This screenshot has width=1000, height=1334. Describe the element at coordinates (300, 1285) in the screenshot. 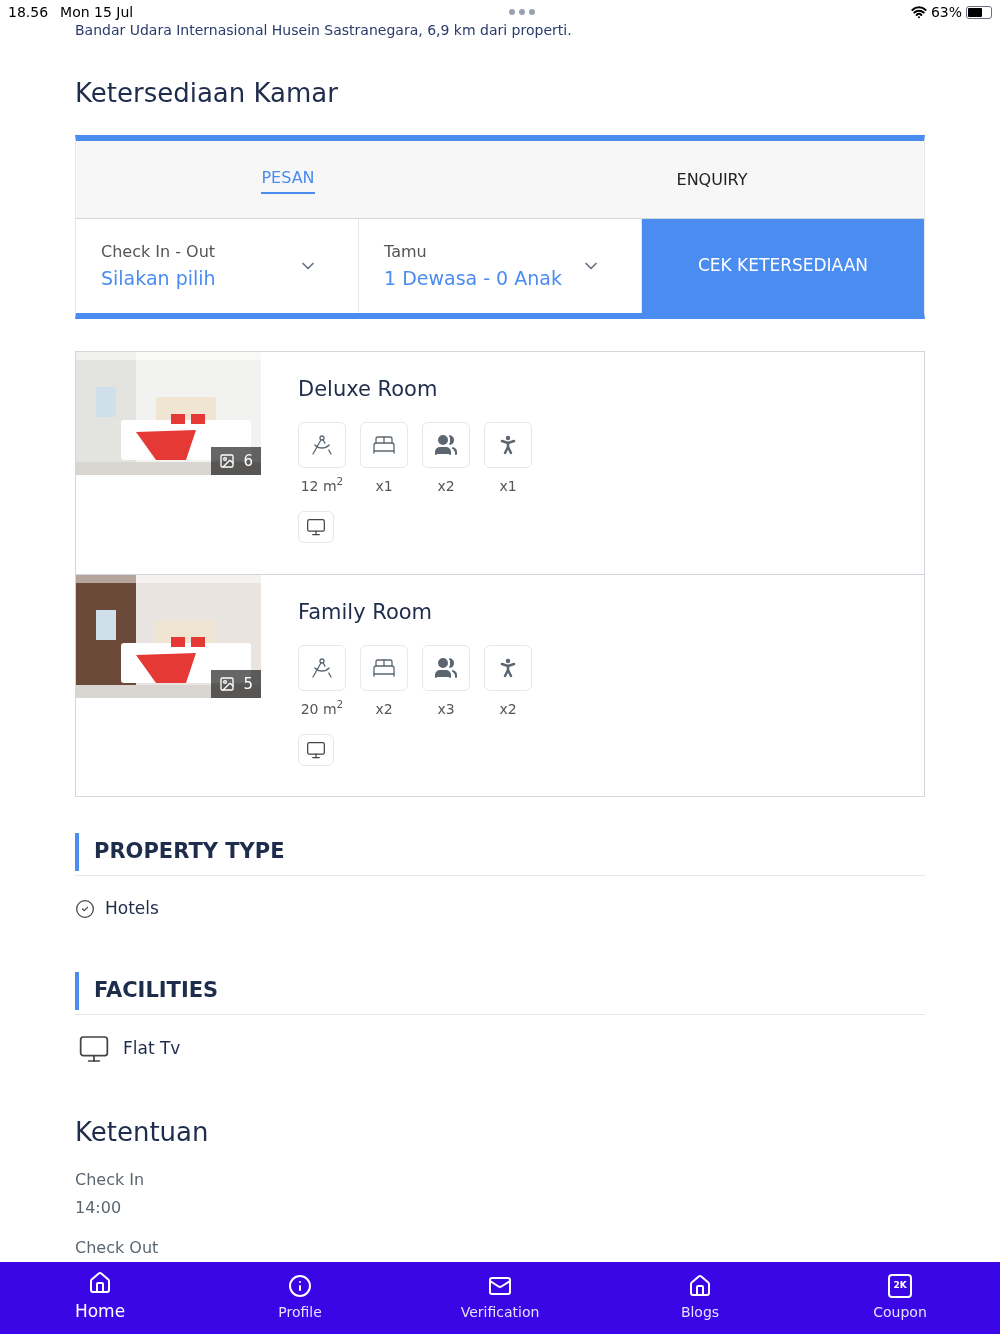

I see `info-icon` at that location.